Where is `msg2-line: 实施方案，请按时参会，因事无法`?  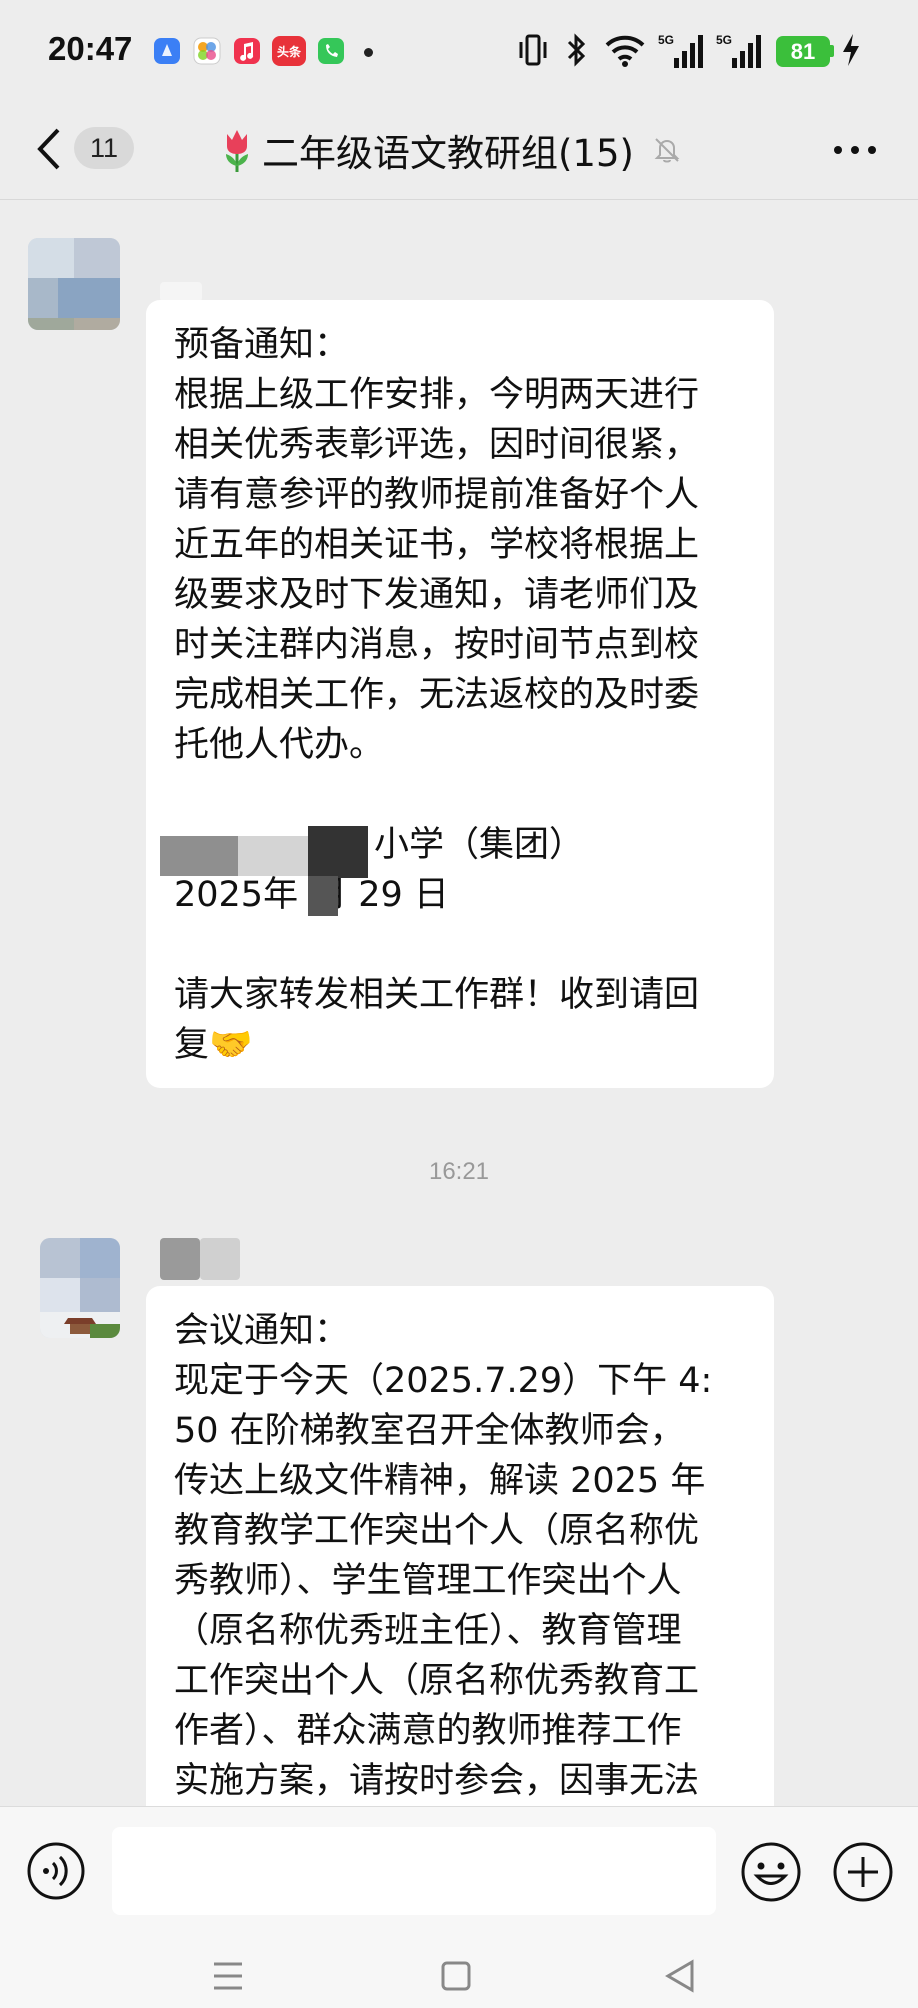 msg2-line: 实施方案，请按时参会，因事无法 is located at coordinates (437, 1781).